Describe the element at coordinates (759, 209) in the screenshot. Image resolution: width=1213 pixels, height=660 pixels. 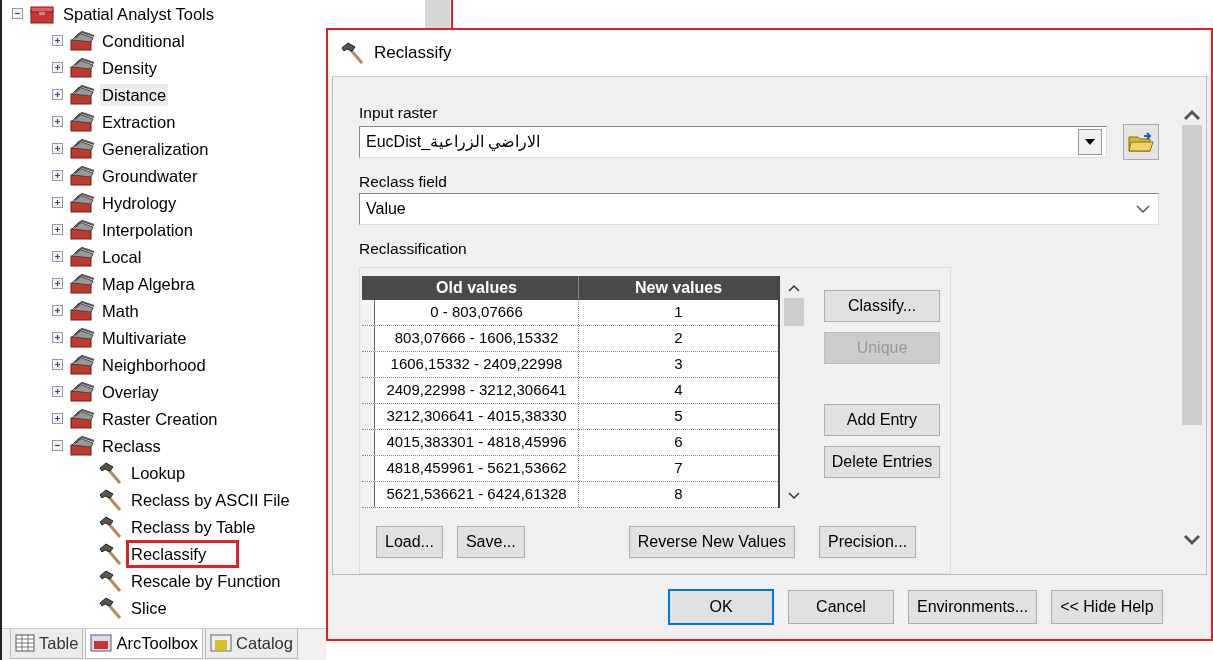
I see `field-dropdown: Value` at that location.